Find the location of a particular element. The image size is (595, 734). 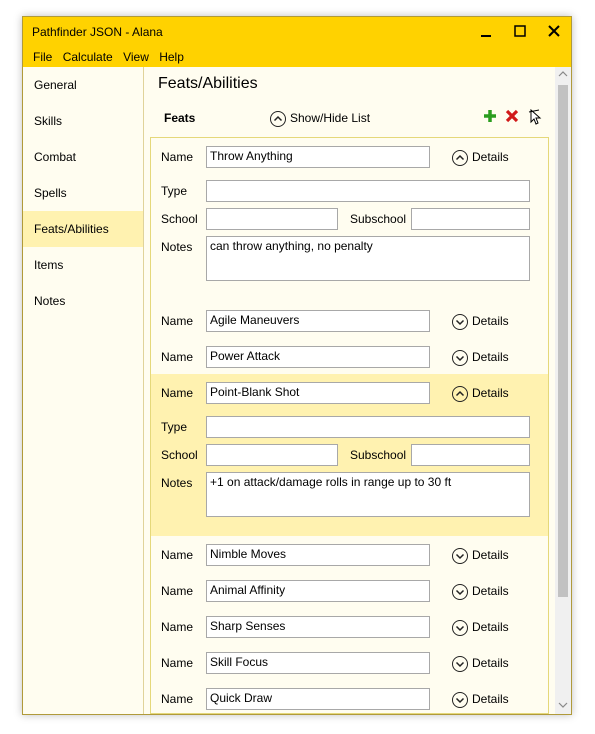

feats-section-label: Feats is located at coordinates (180, 118).